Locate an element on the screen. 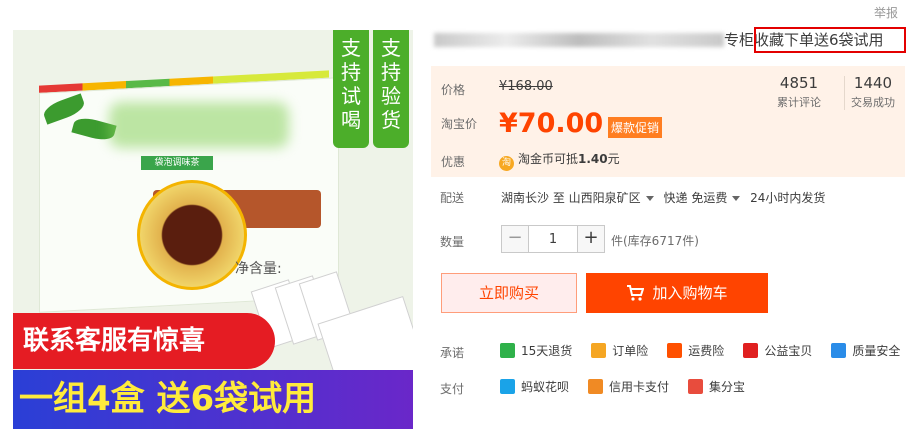 Image resolution: width=909 pixels, height=433 pixels. quantity-input is located at coordinates (553, 239).